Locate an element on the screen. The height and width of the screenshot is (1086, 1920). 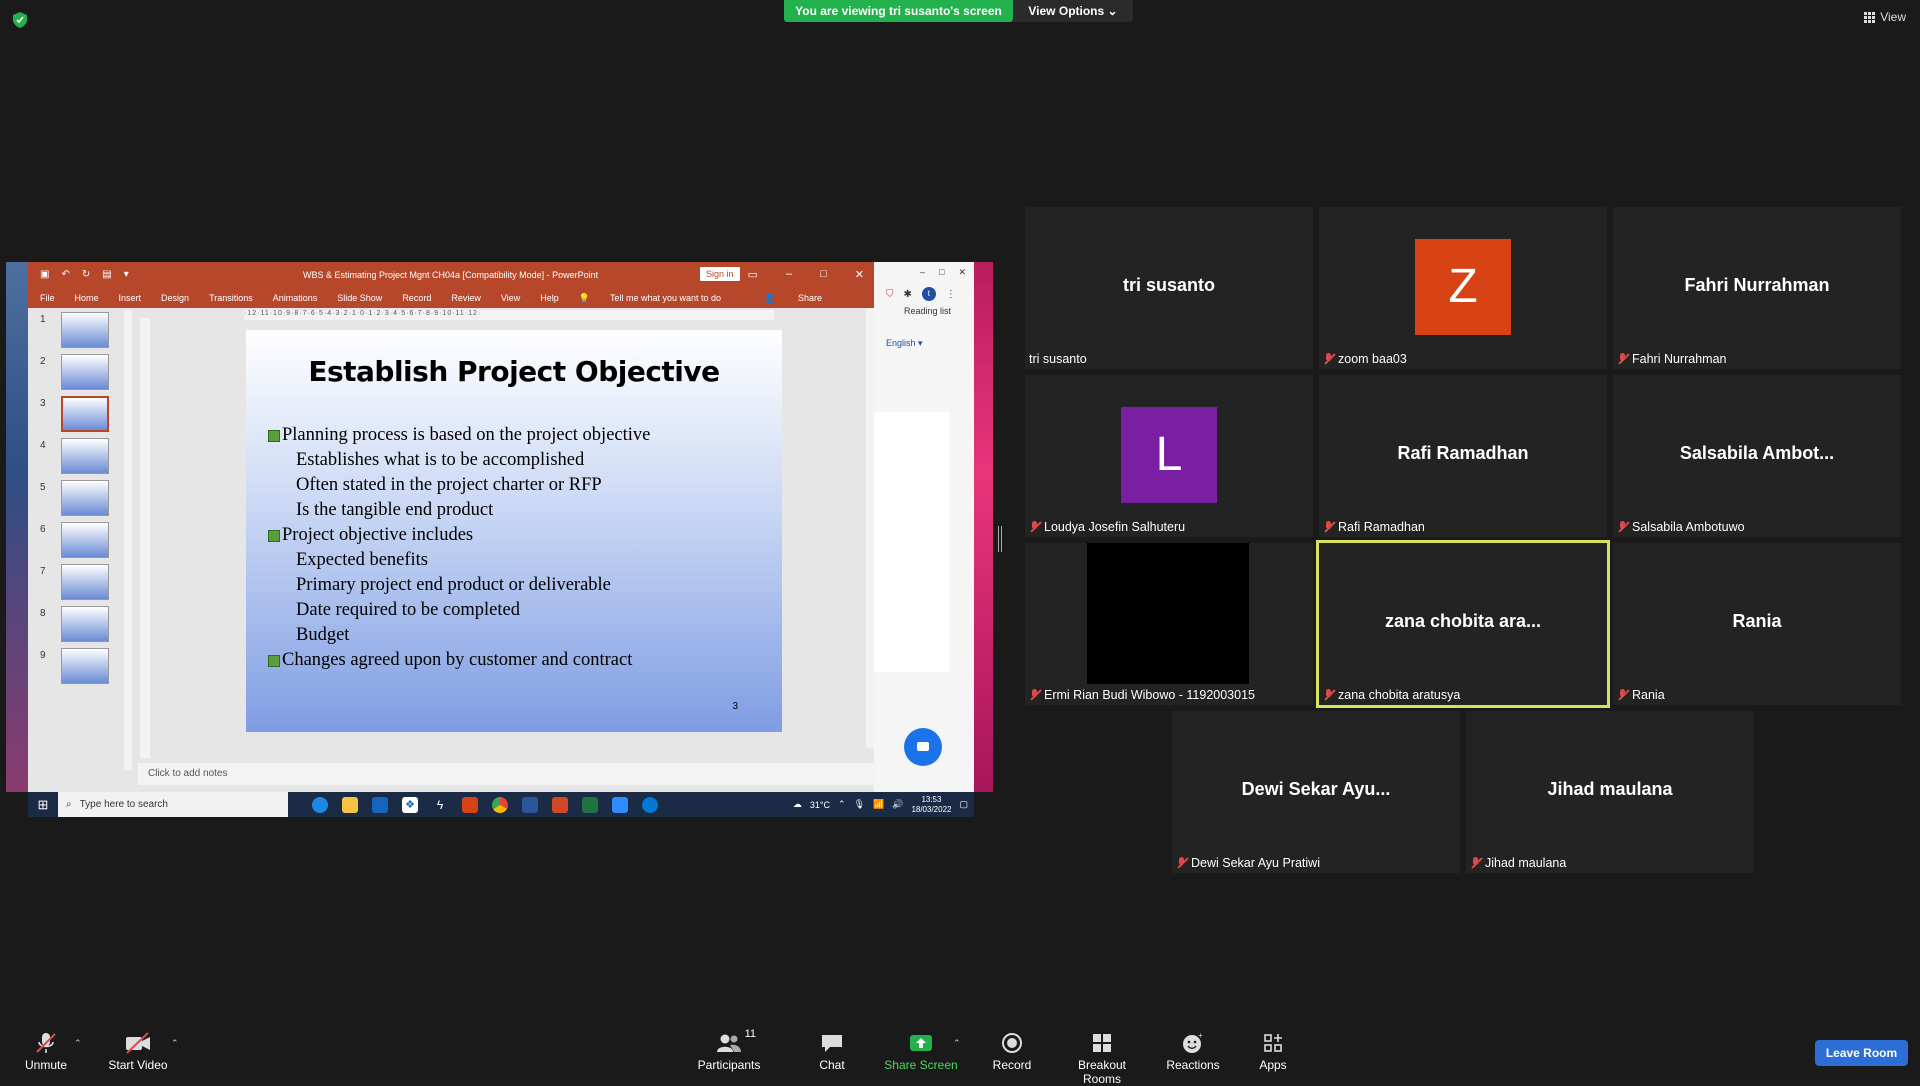
reading-list-button: Reading list is located at coordinates (924, 315).